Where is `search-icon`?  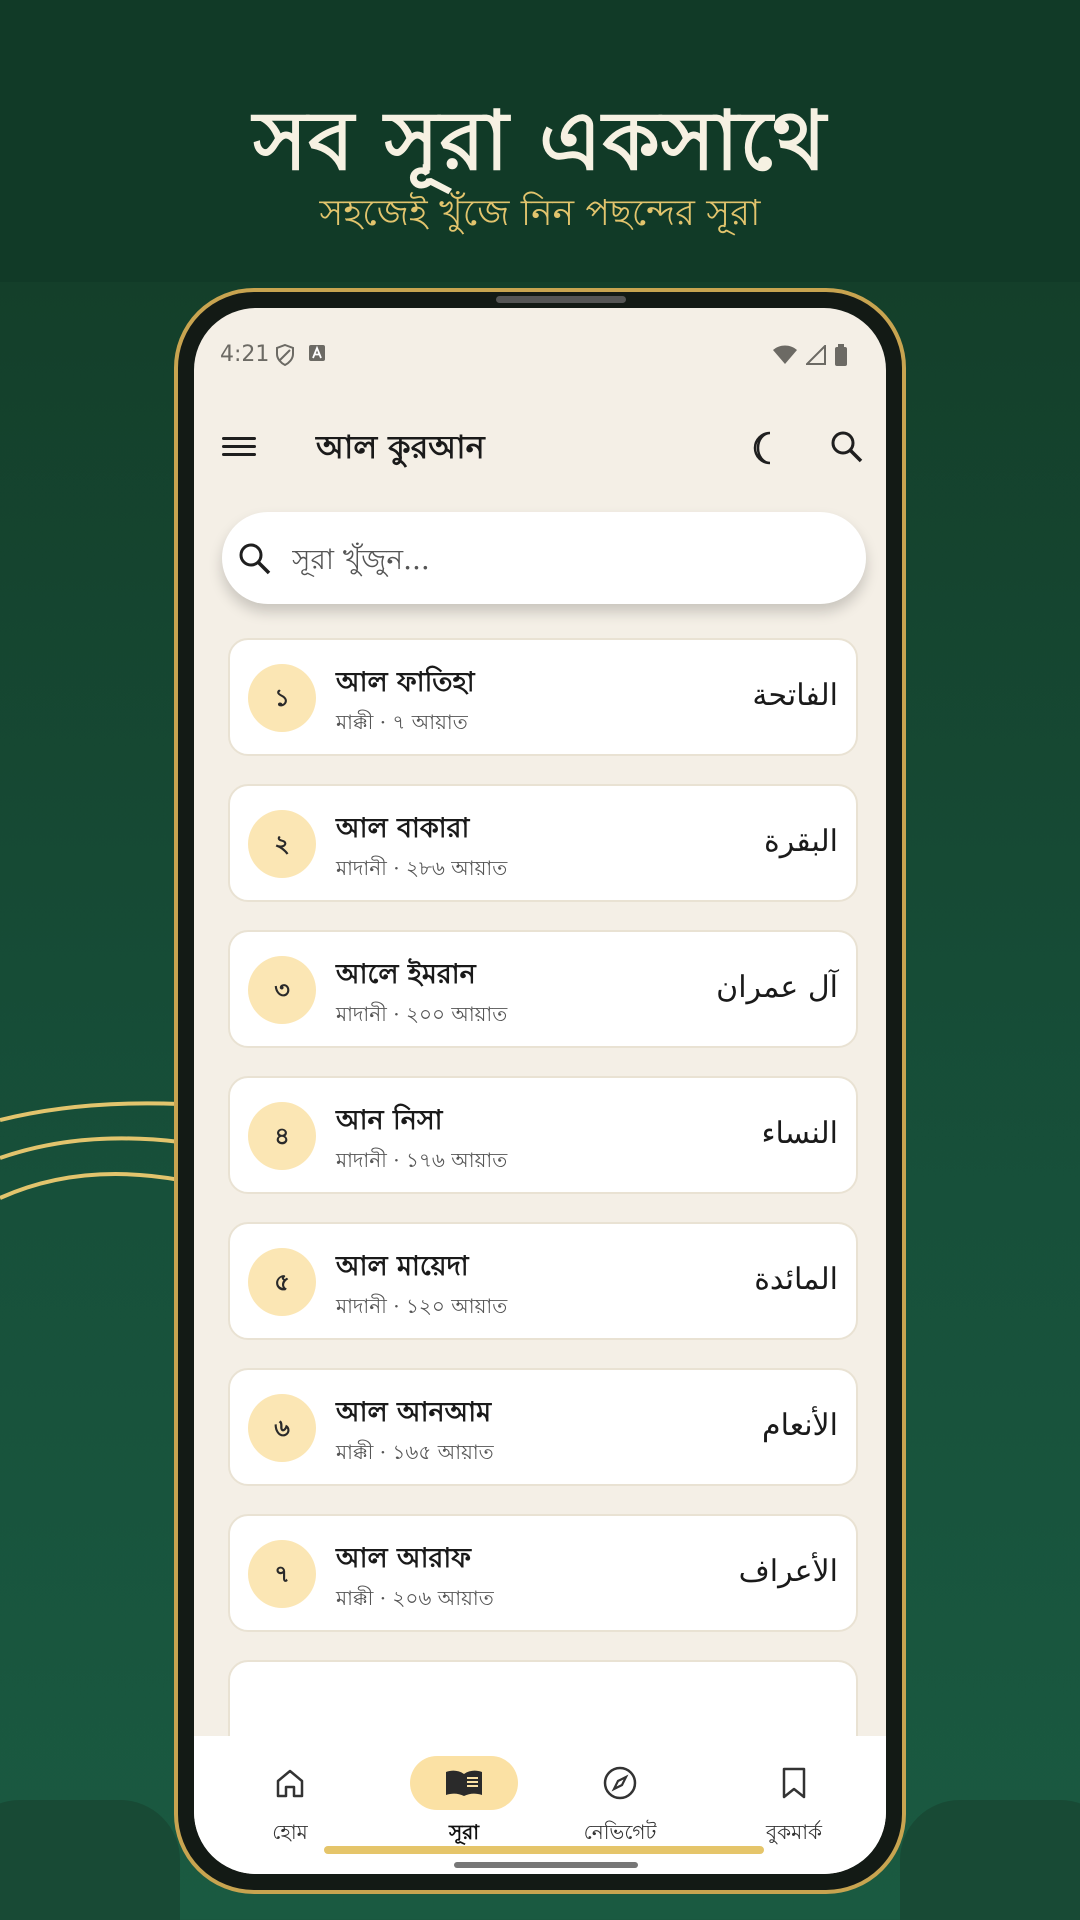 search-icon is located at coordinates (847, 447).